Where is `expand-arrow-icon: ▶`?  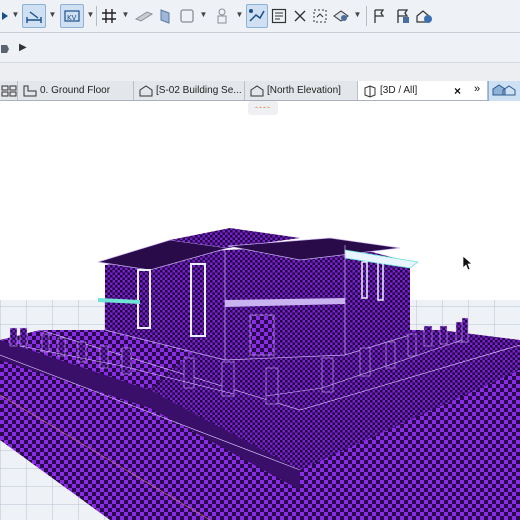
expand-arrow-icon: ▶ is located at coordinates (23, 47).